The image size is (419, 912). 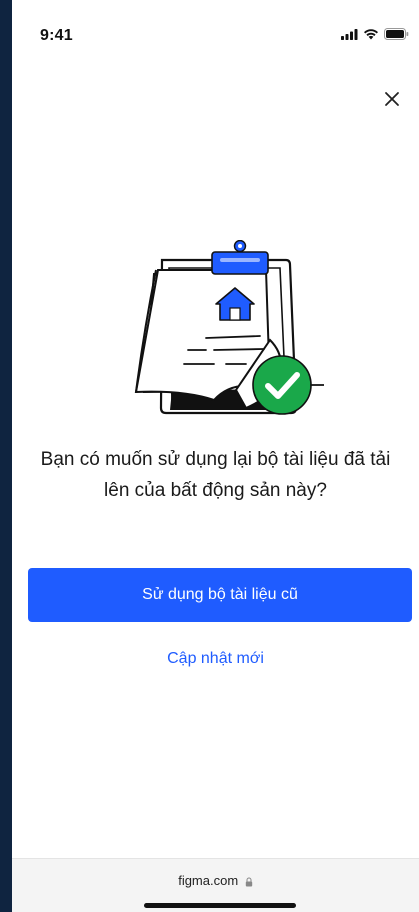 I want to click on url-row: figma.com, so click(x=215, y=880).